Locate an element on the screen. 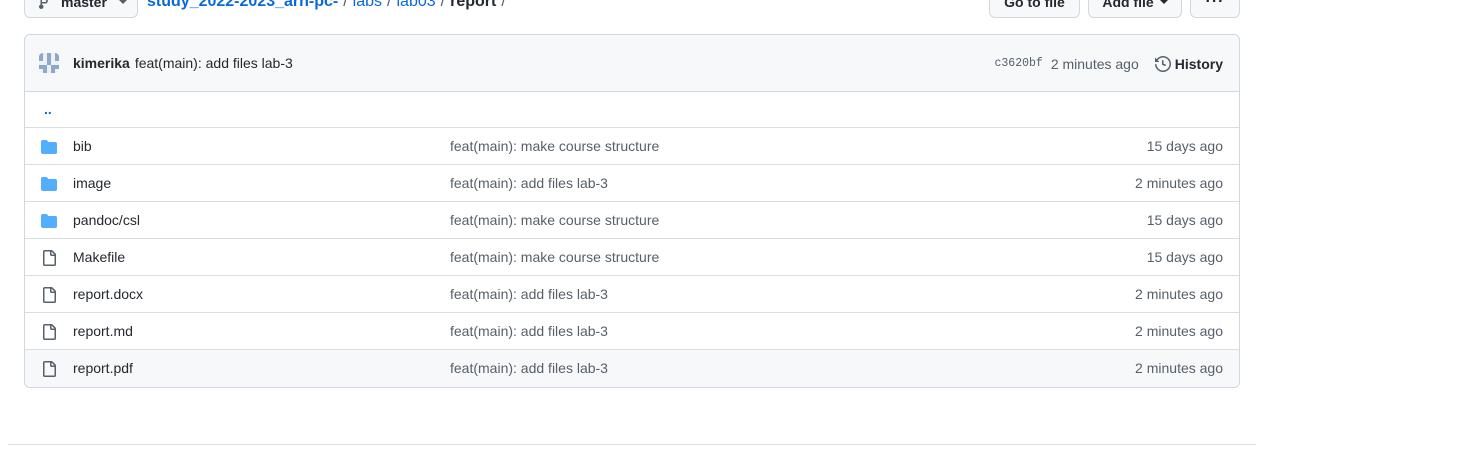  history-button: History is located at coordinates (1188, 63).